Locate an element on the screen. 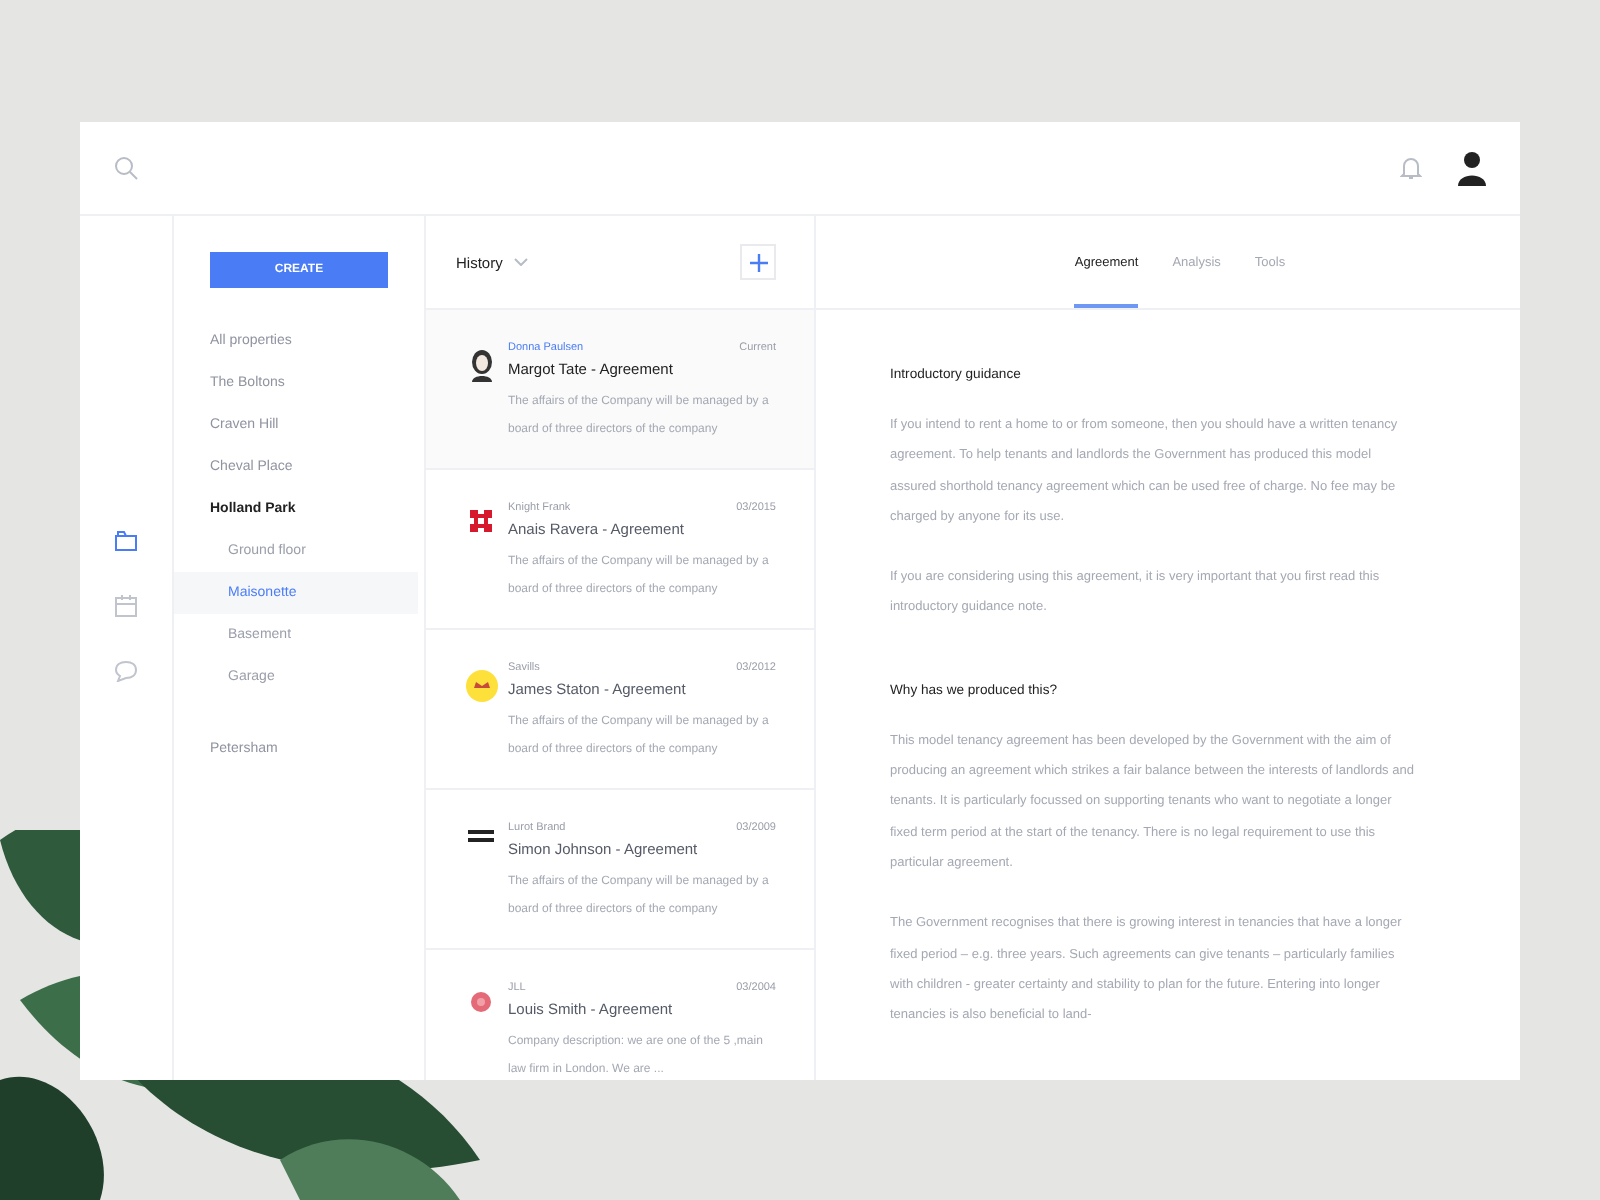 The image size is (1600, 1200). person-silhouette-icon is located at coordinates (481, 366).